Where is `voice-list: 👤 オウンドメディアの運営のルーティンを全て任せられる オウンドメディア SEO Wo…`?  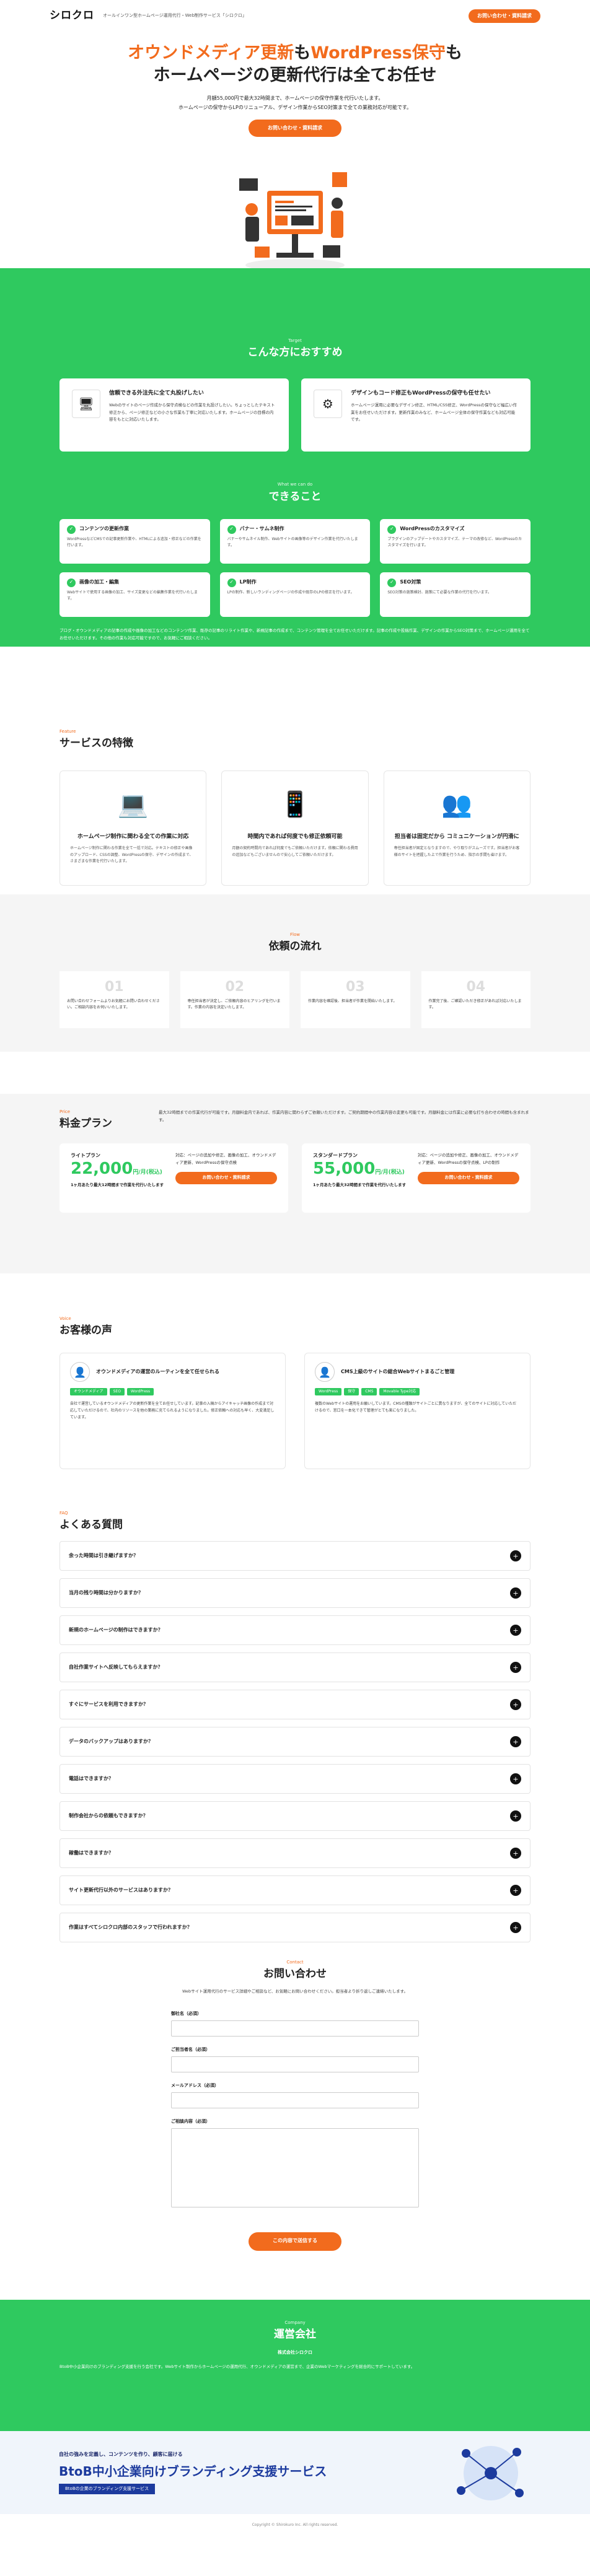
voice-list: 👤 オウンドメディアの運営のルーティンを全て任せられる オウンドメディア SEO Wo… is located at coordinates (295, 1411).